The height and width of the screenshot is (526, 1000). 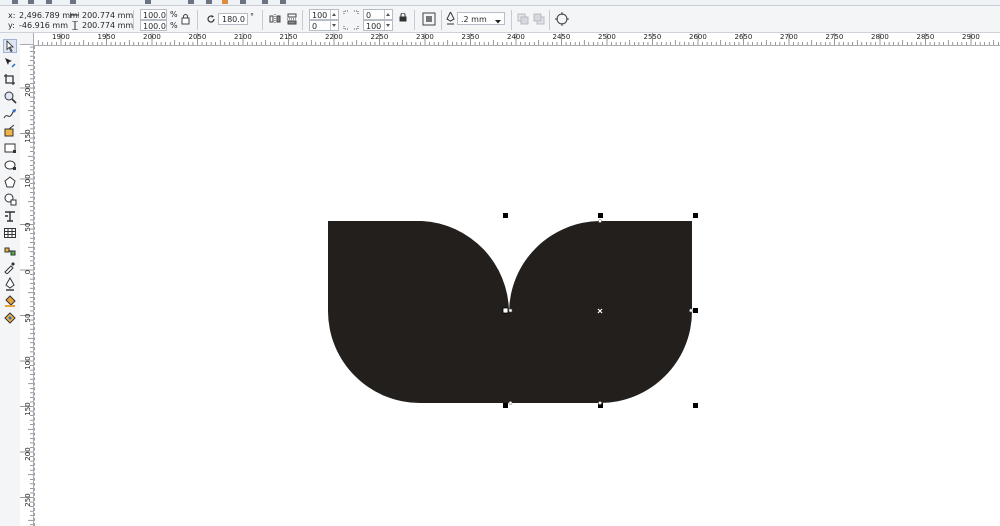 I want to click on x-label: x:, so click(x=12, y=15).